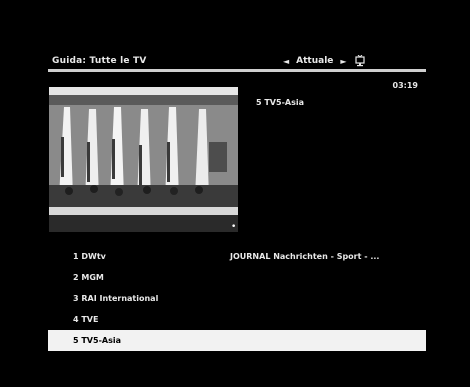 The height and width of the screenshot is (387, 470). What do you see at coordinates (360, 60) in the screenshot?
I see `tv-guide-icon` at bounding box center [360, 60].